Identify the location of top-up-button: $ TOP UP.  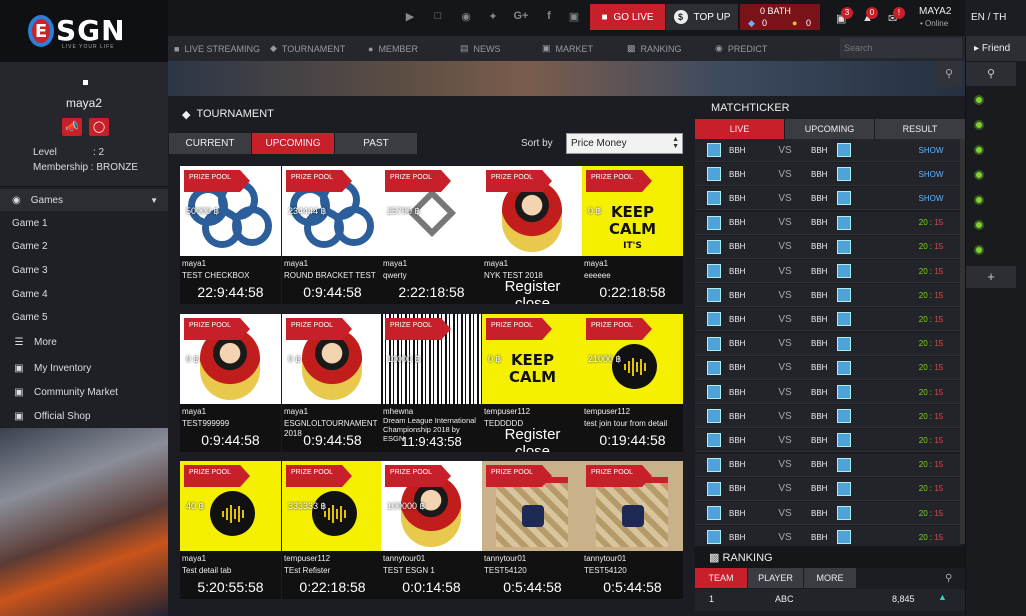
(702, 17).